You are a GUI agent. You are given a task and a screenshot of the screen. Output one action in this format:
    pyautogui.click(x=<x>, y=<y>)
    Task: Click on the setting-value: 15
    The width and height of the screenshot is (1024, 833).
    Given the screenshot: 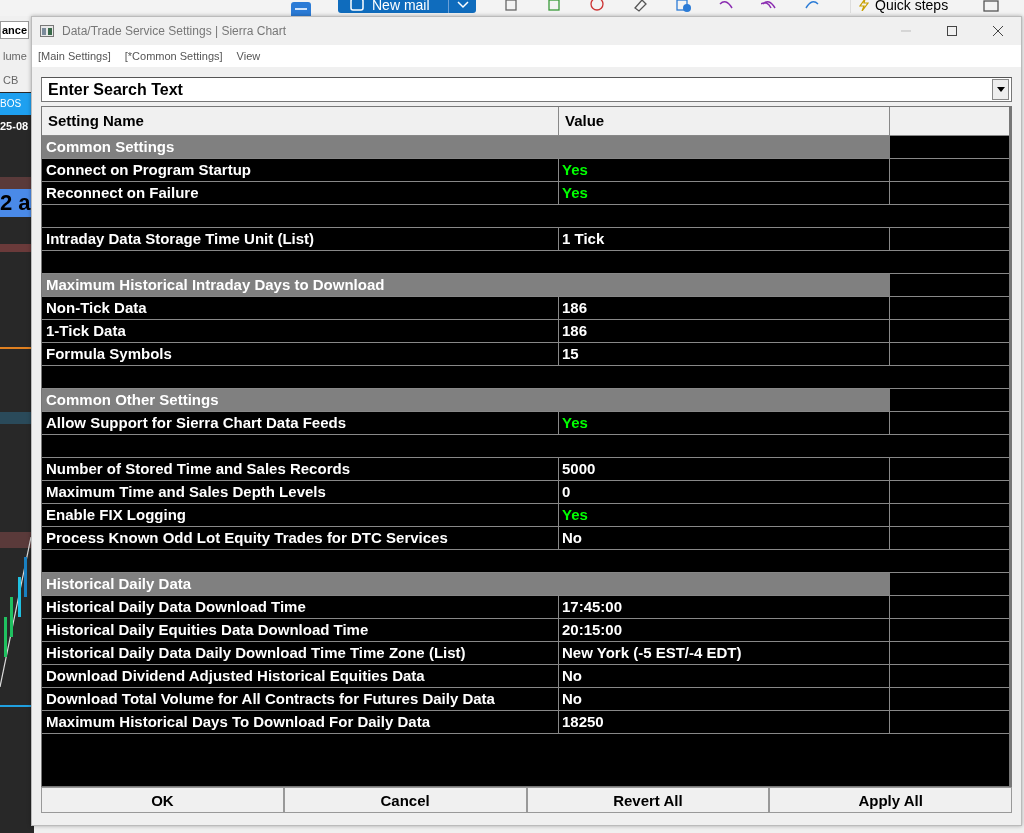 What is the action you would take?
    pyautogui.click(x=724, y=354)
    